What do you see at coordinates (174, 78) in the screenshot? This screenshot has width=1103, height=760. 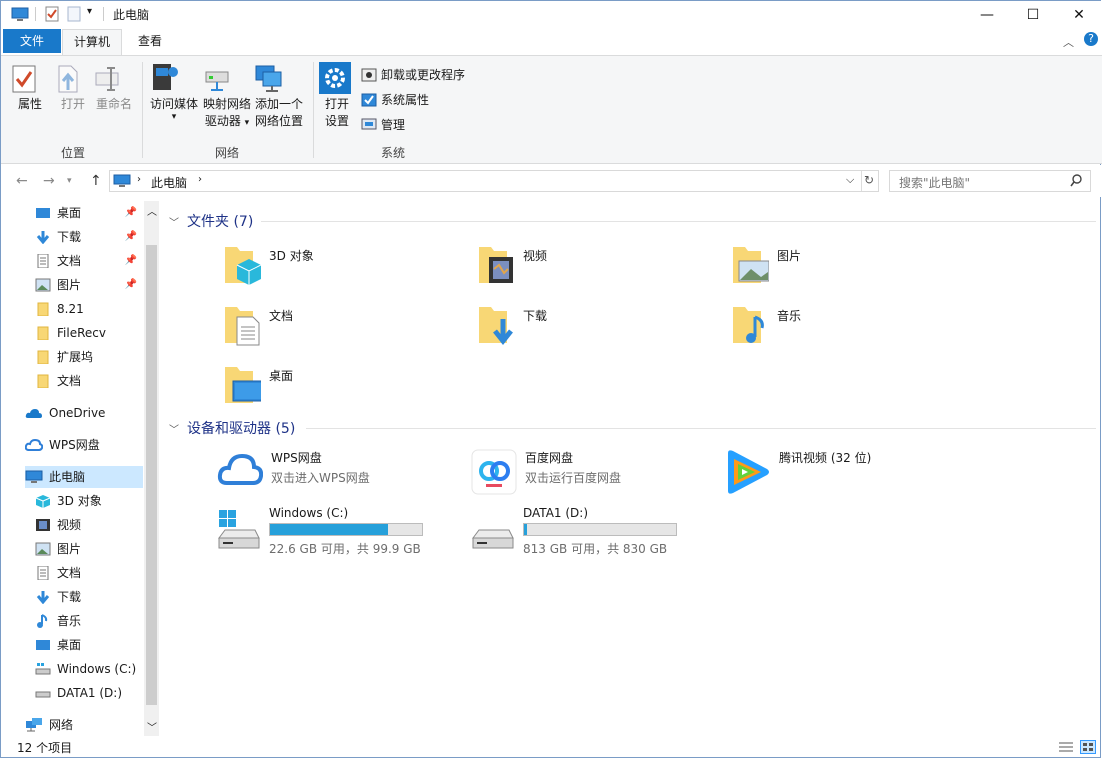 I see `media-icon` at bounding box center [174, 78].